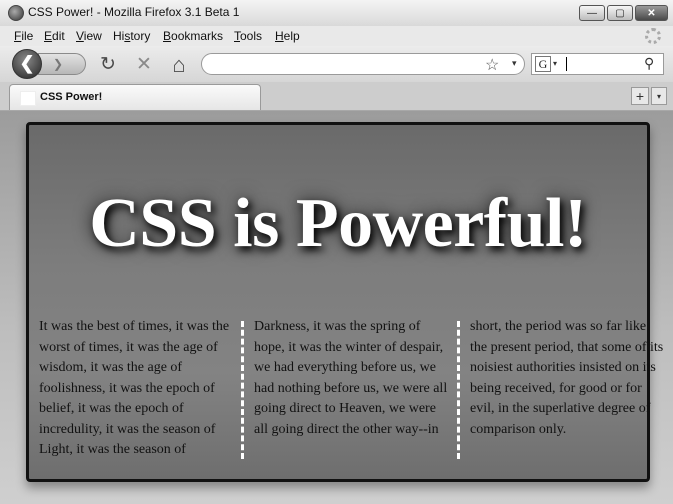 The height and width of the screenshot is (504, 673). I want to click on tab-title: CSS Power!, so click(71, 97).